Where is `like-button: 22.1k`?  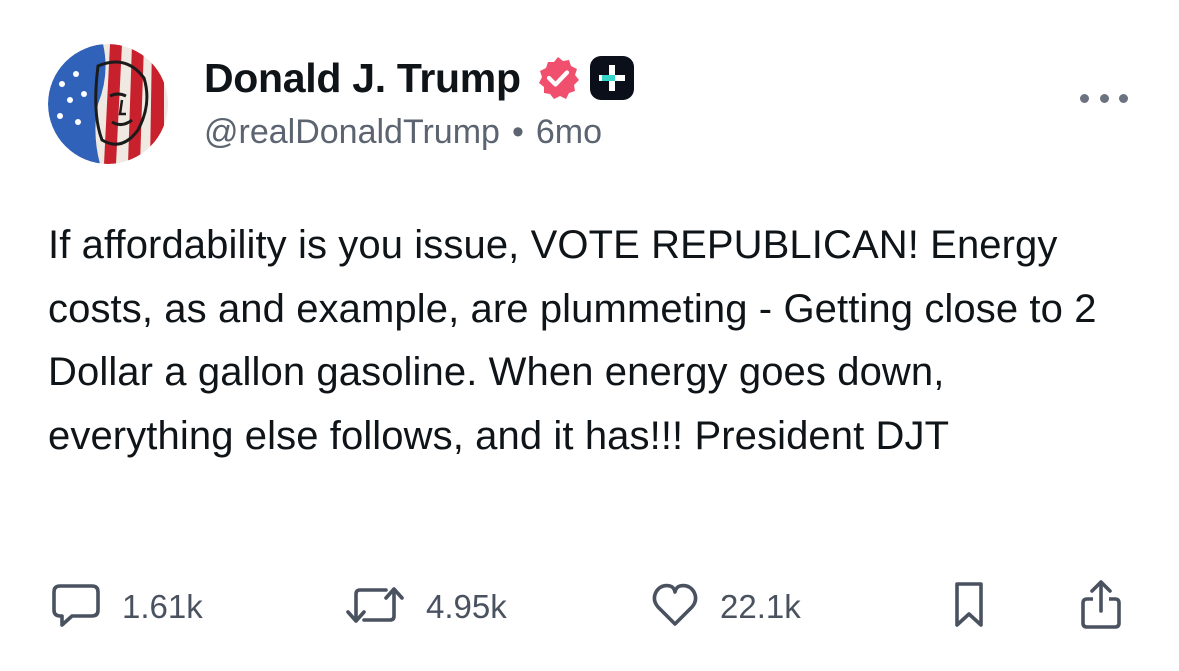 like-button: 22.1k is located at coordinates (725, 607).